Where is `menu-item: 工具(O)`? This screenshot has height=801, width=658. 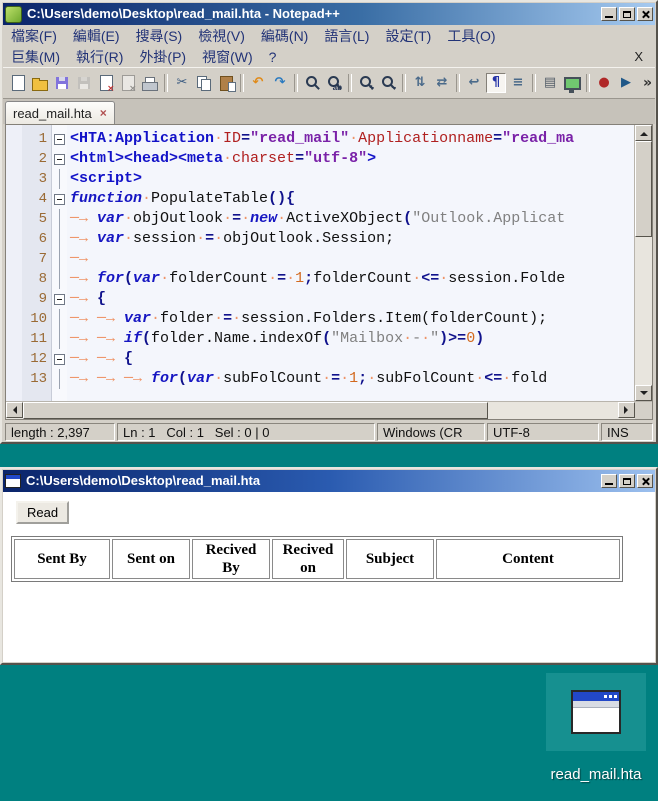
menu-item: 工具(O) is located at coordinates (471, 36).